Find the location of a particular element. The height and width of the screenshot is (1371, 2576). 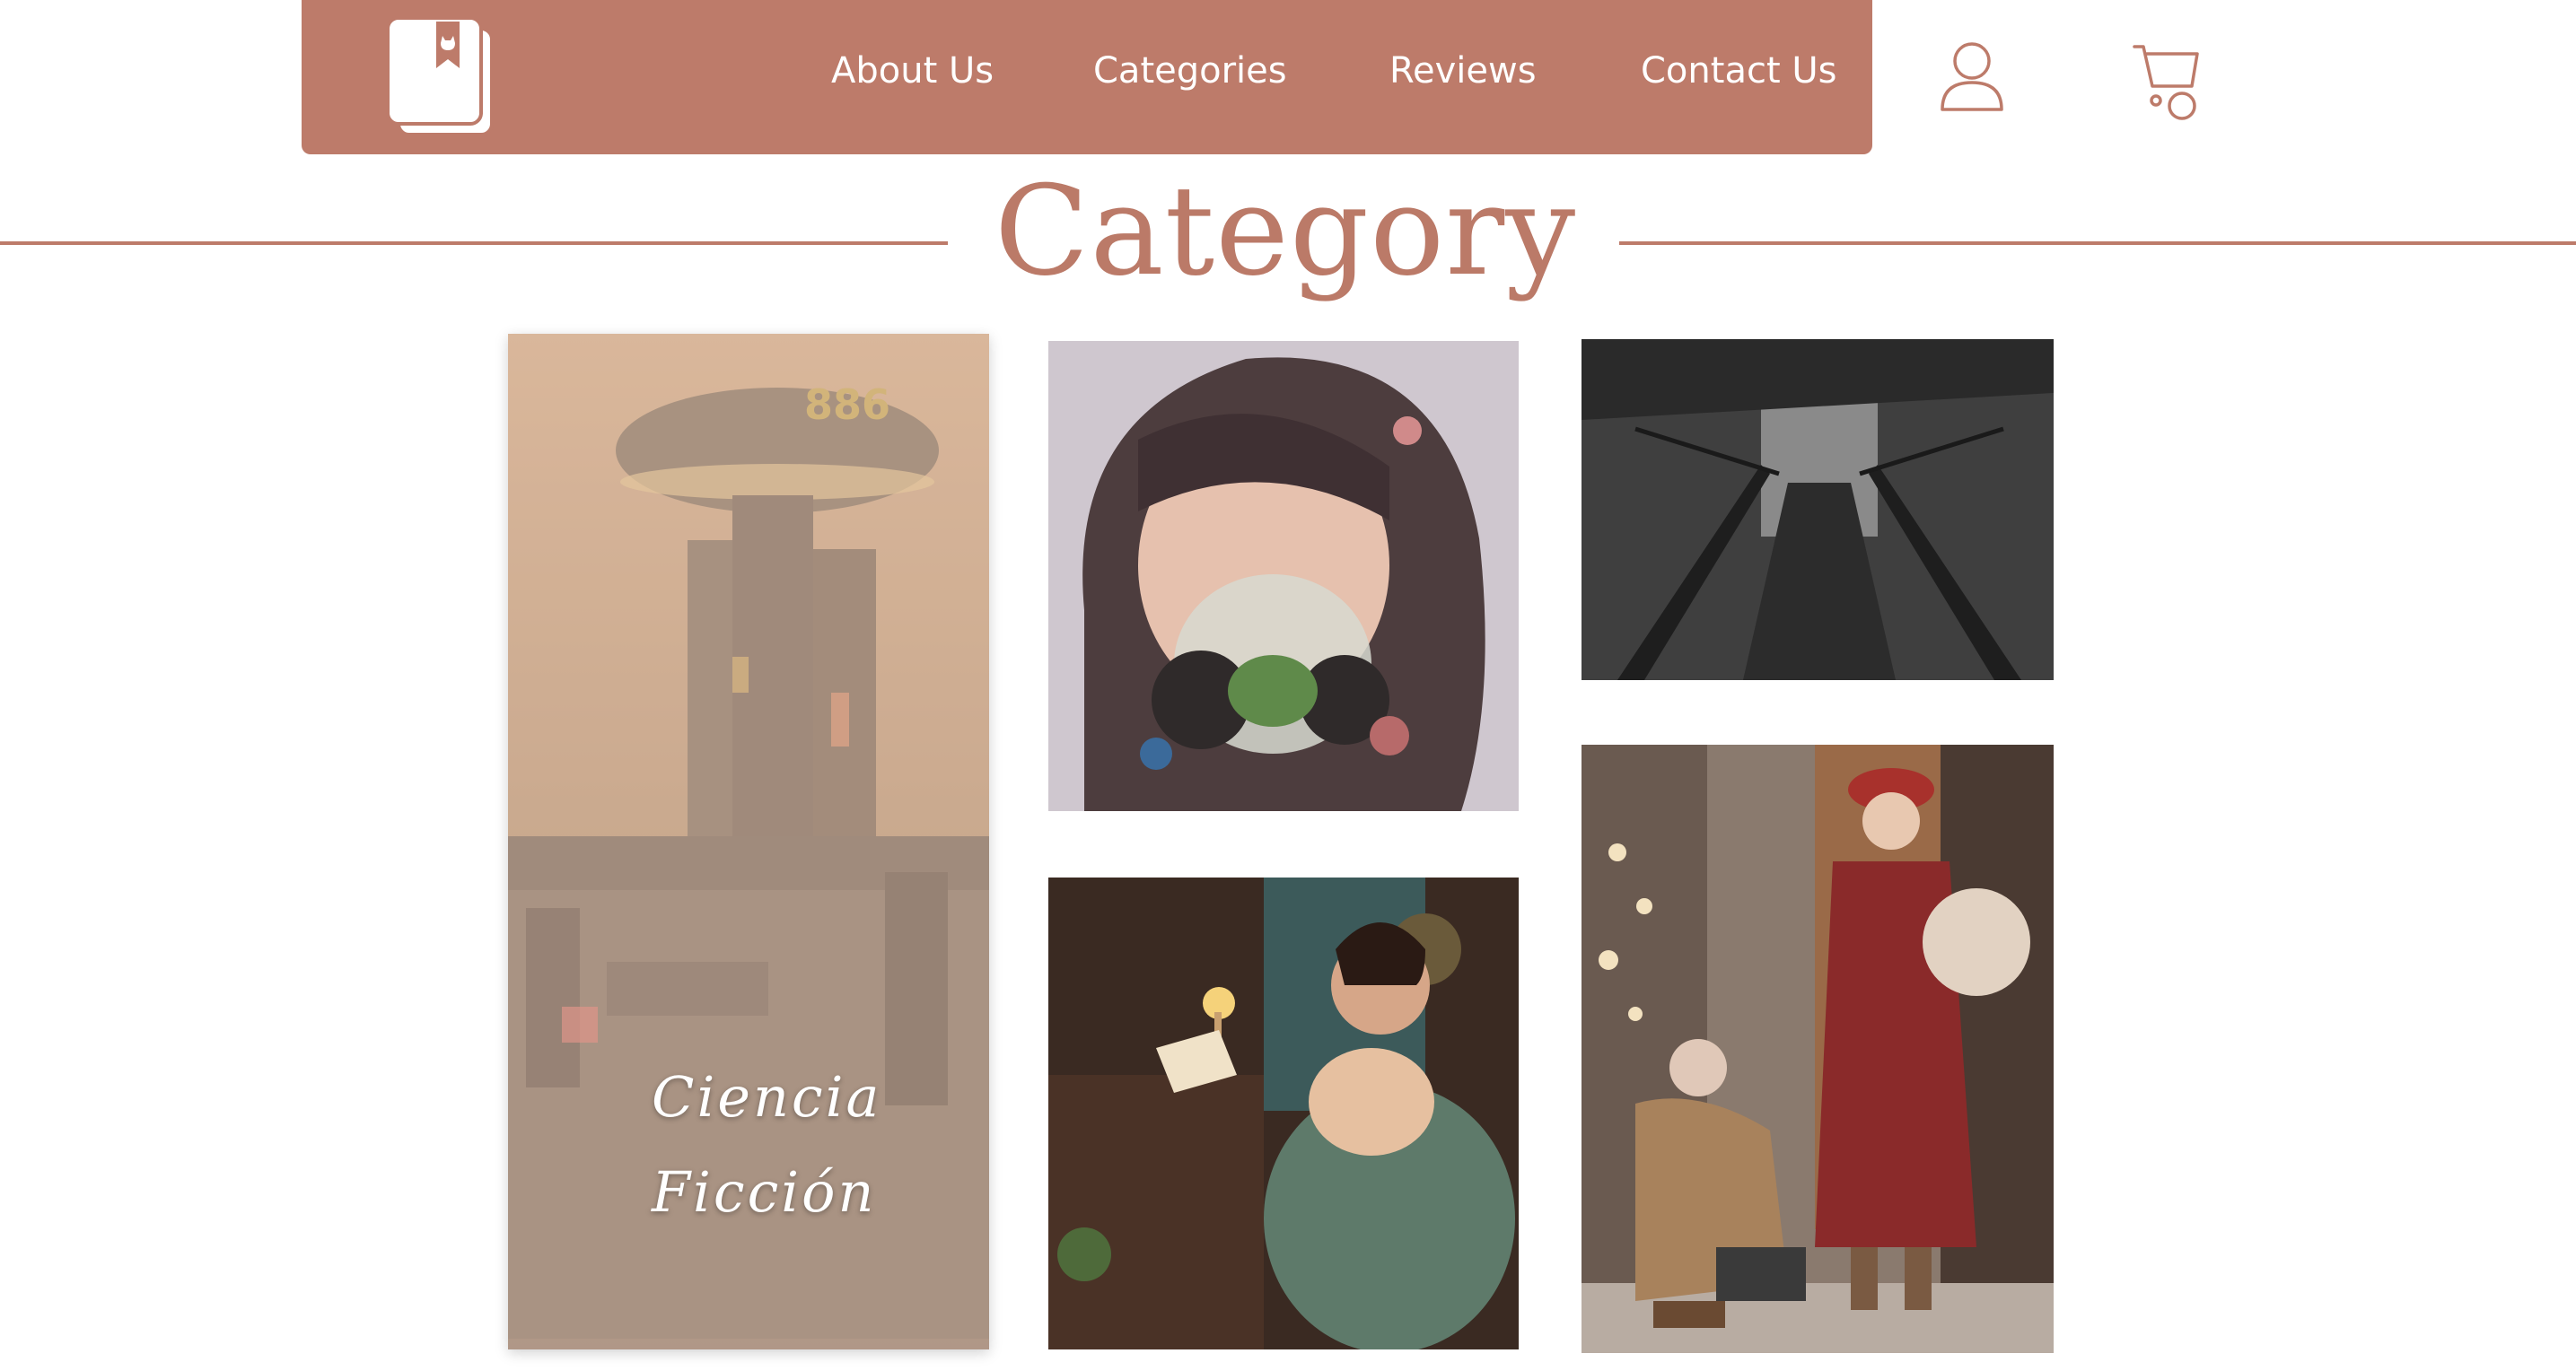

title-rule-right is located at coordinates (2097, 243).